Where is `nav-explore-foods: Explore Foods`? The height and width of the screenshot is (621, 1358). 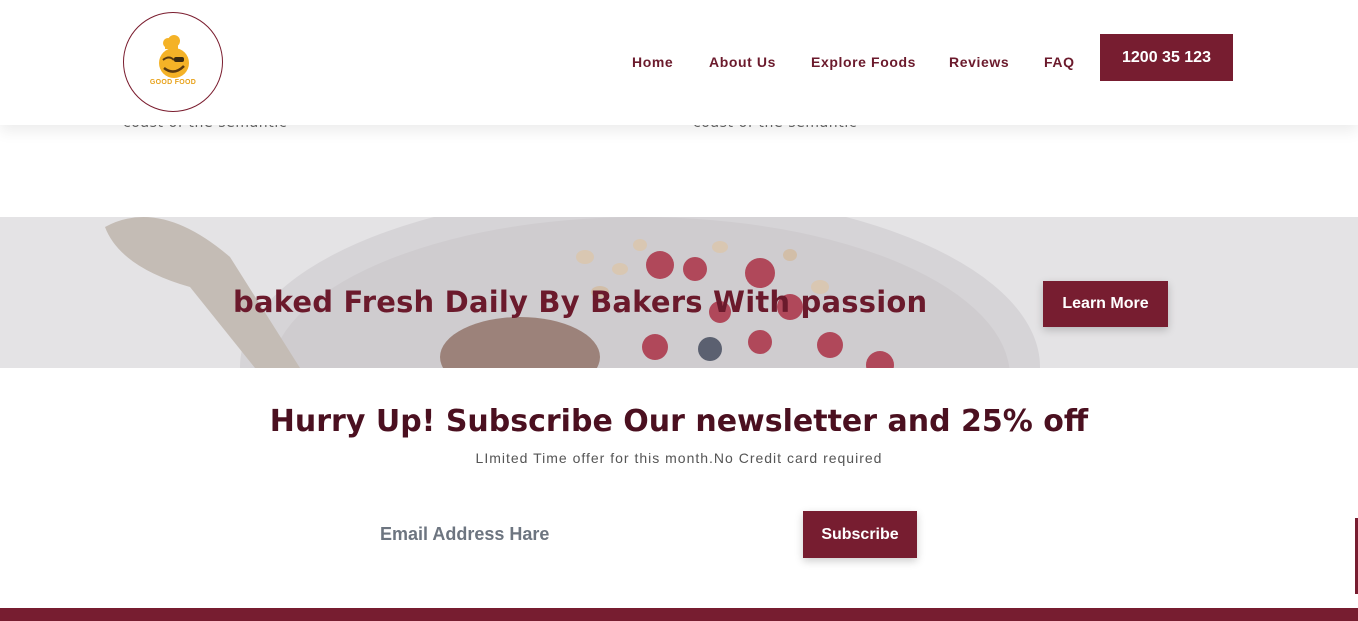 nav-explore-foods: Explore Foods is located at coordinates (863, 62).